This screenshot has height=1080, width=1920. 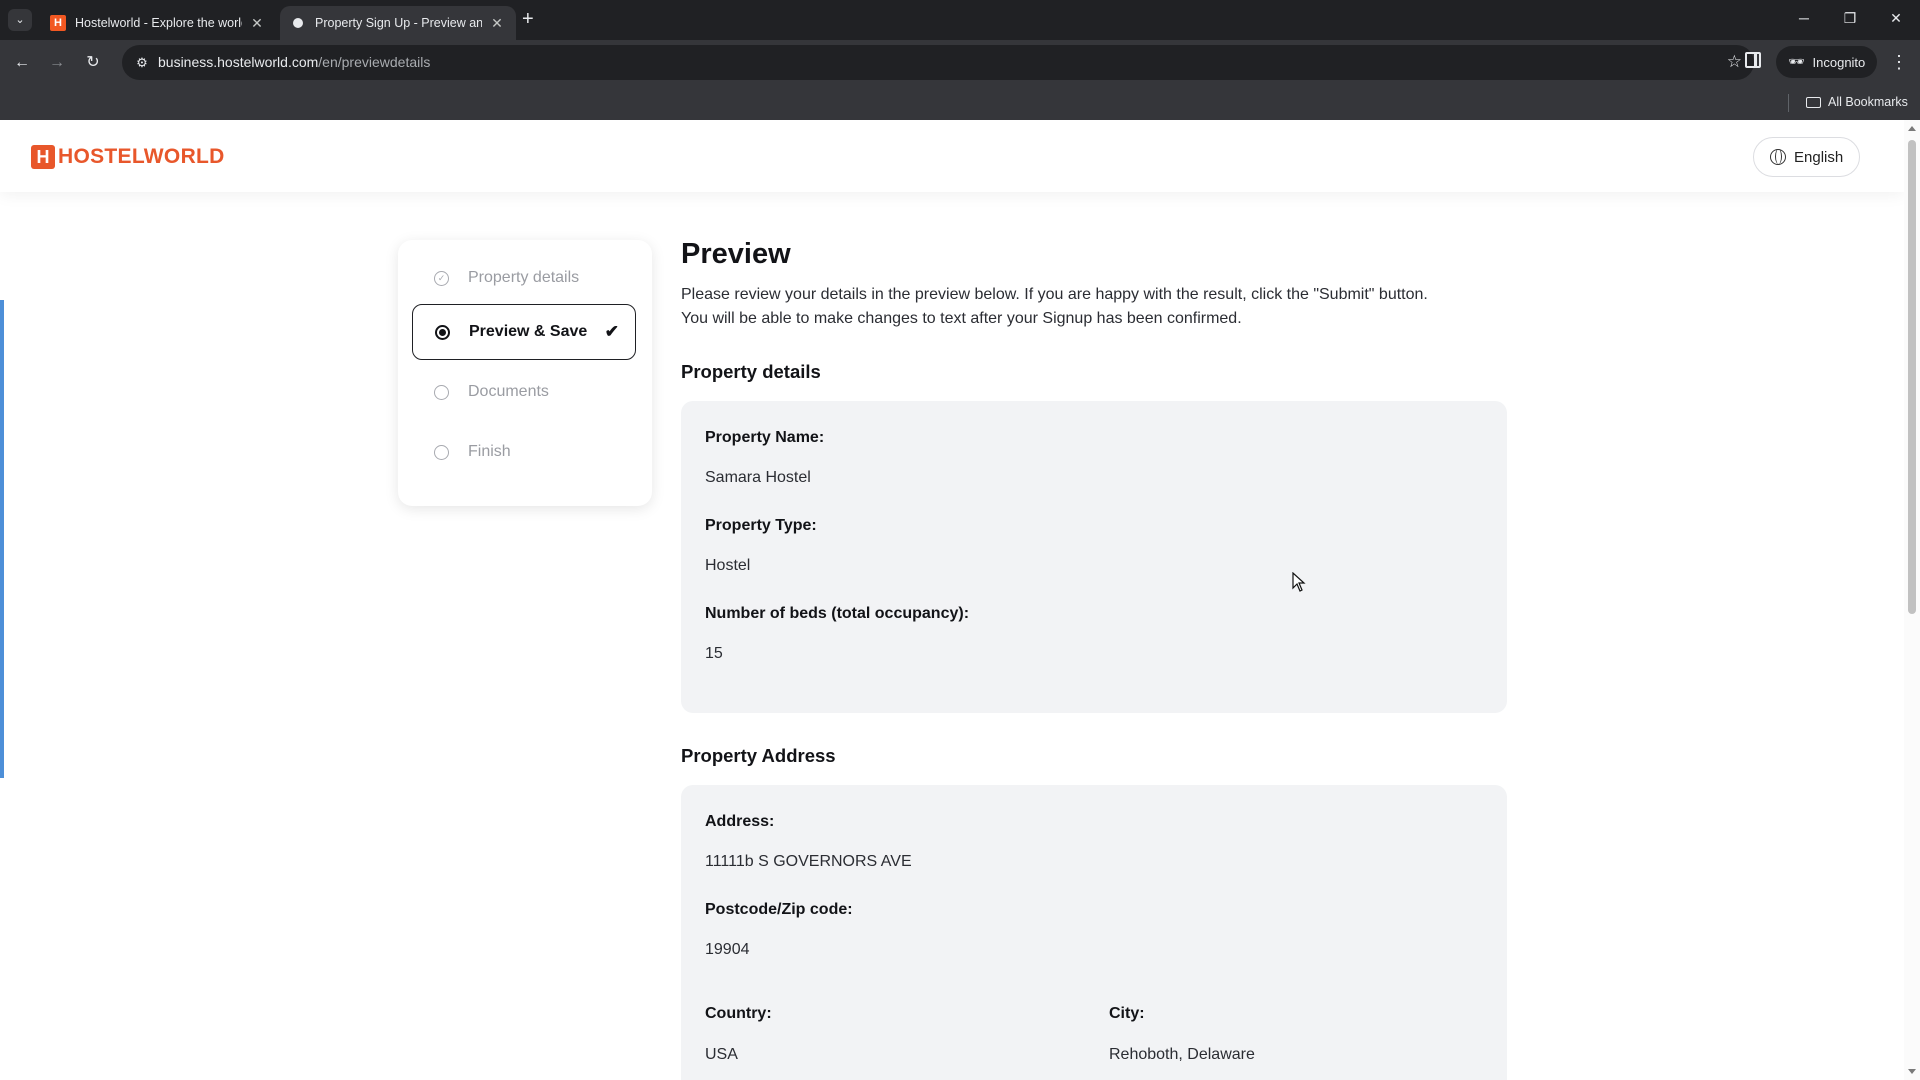 What do you see at coordinates (1912, 1071) in the screenshot?
I see `scroll-down-arrow-icon` at bounding box center [1912, 1071].